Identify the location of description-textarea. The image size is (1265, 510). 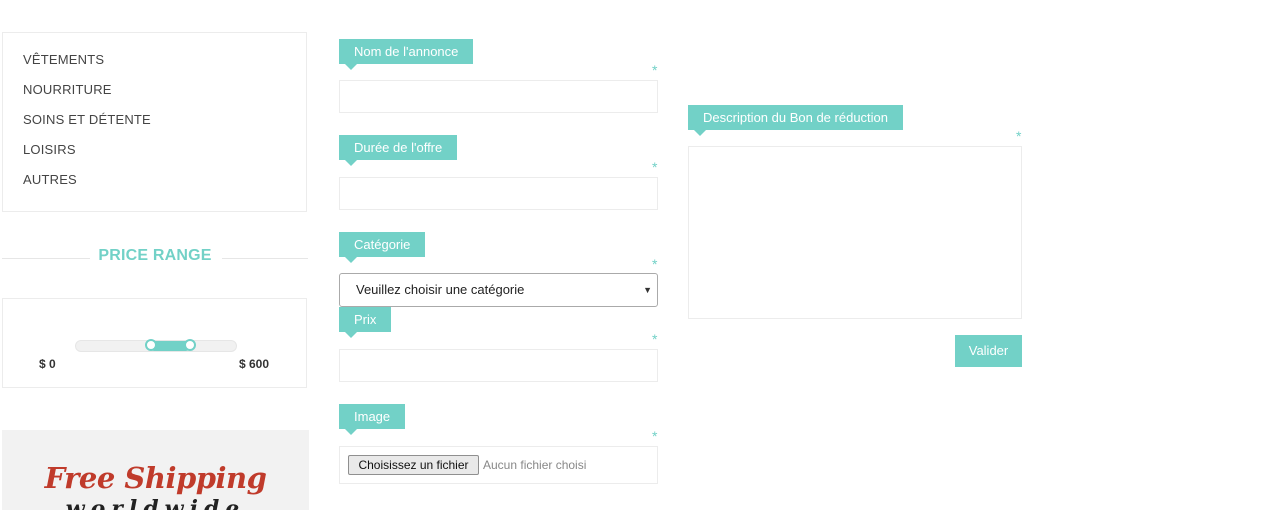
(855, 232).